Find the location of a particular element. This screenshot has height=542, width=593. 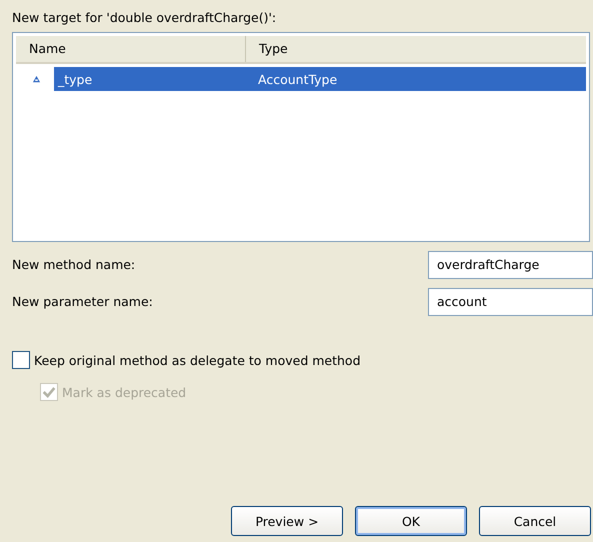

dialog-button: Preview > is located at coordinates (287, 521).